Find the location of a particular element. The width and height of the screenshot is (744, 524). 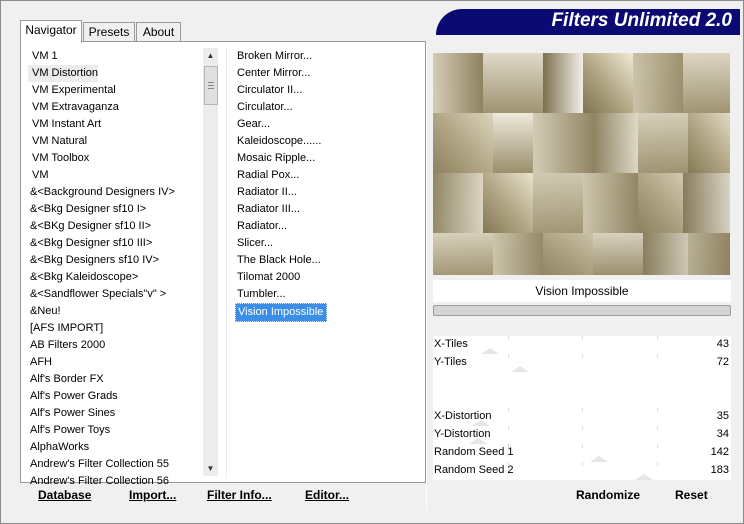

tab-presets: Presets is located at coordinates (109, 32).